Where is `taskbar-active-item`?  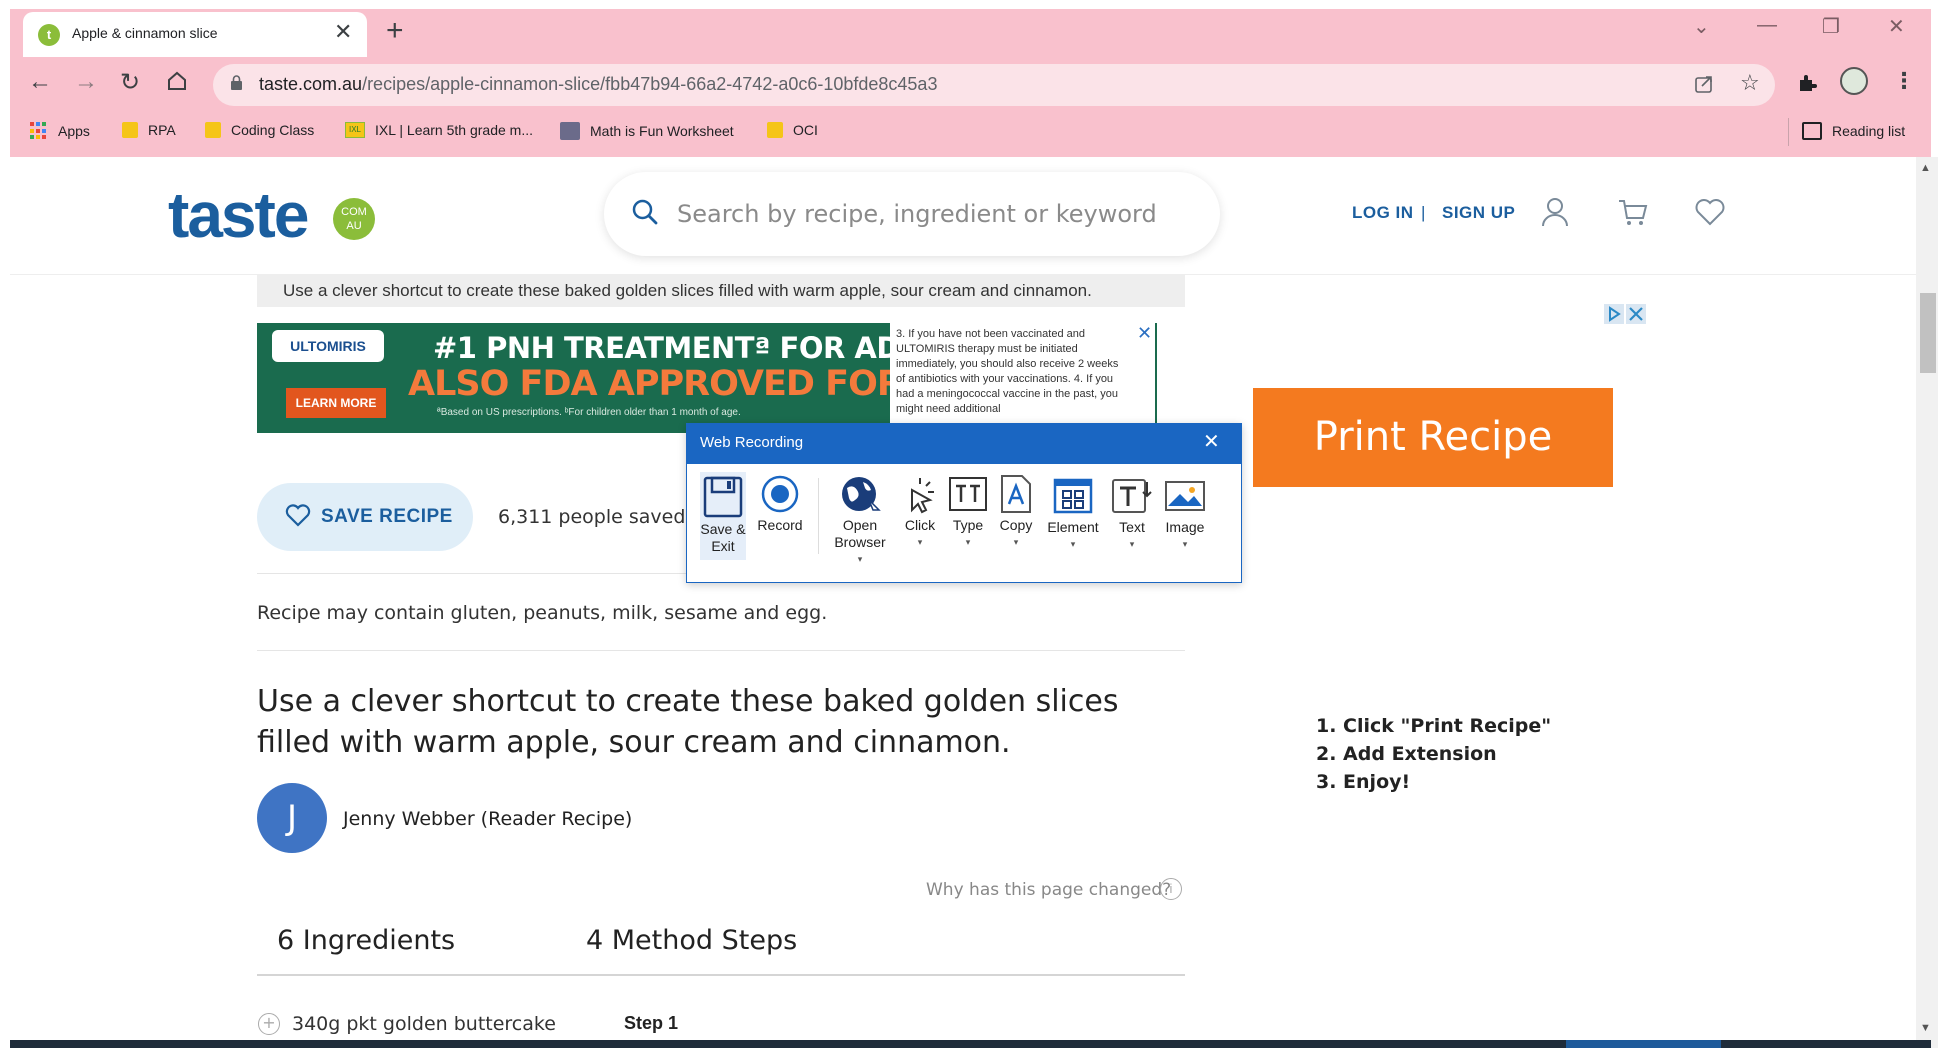 taskbar-active-item is located at coordinates (1643, 1044).